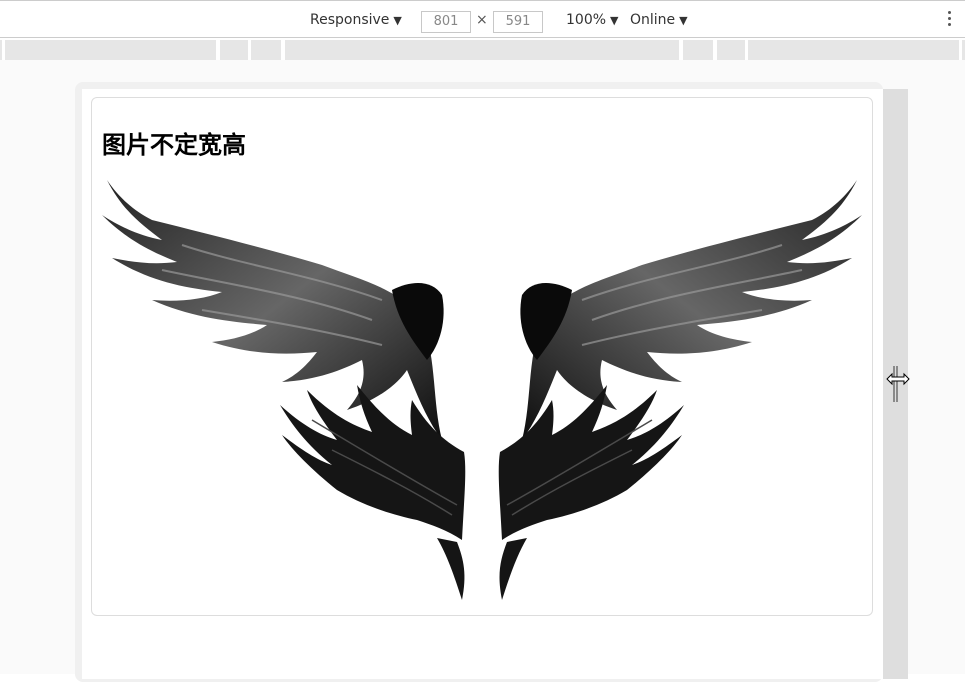 Image resolution: width=965 pixels, height=682 pixels. Describe the element at coordinates (273, 310) in the screenshot. I see `top-left-wing` at that location.